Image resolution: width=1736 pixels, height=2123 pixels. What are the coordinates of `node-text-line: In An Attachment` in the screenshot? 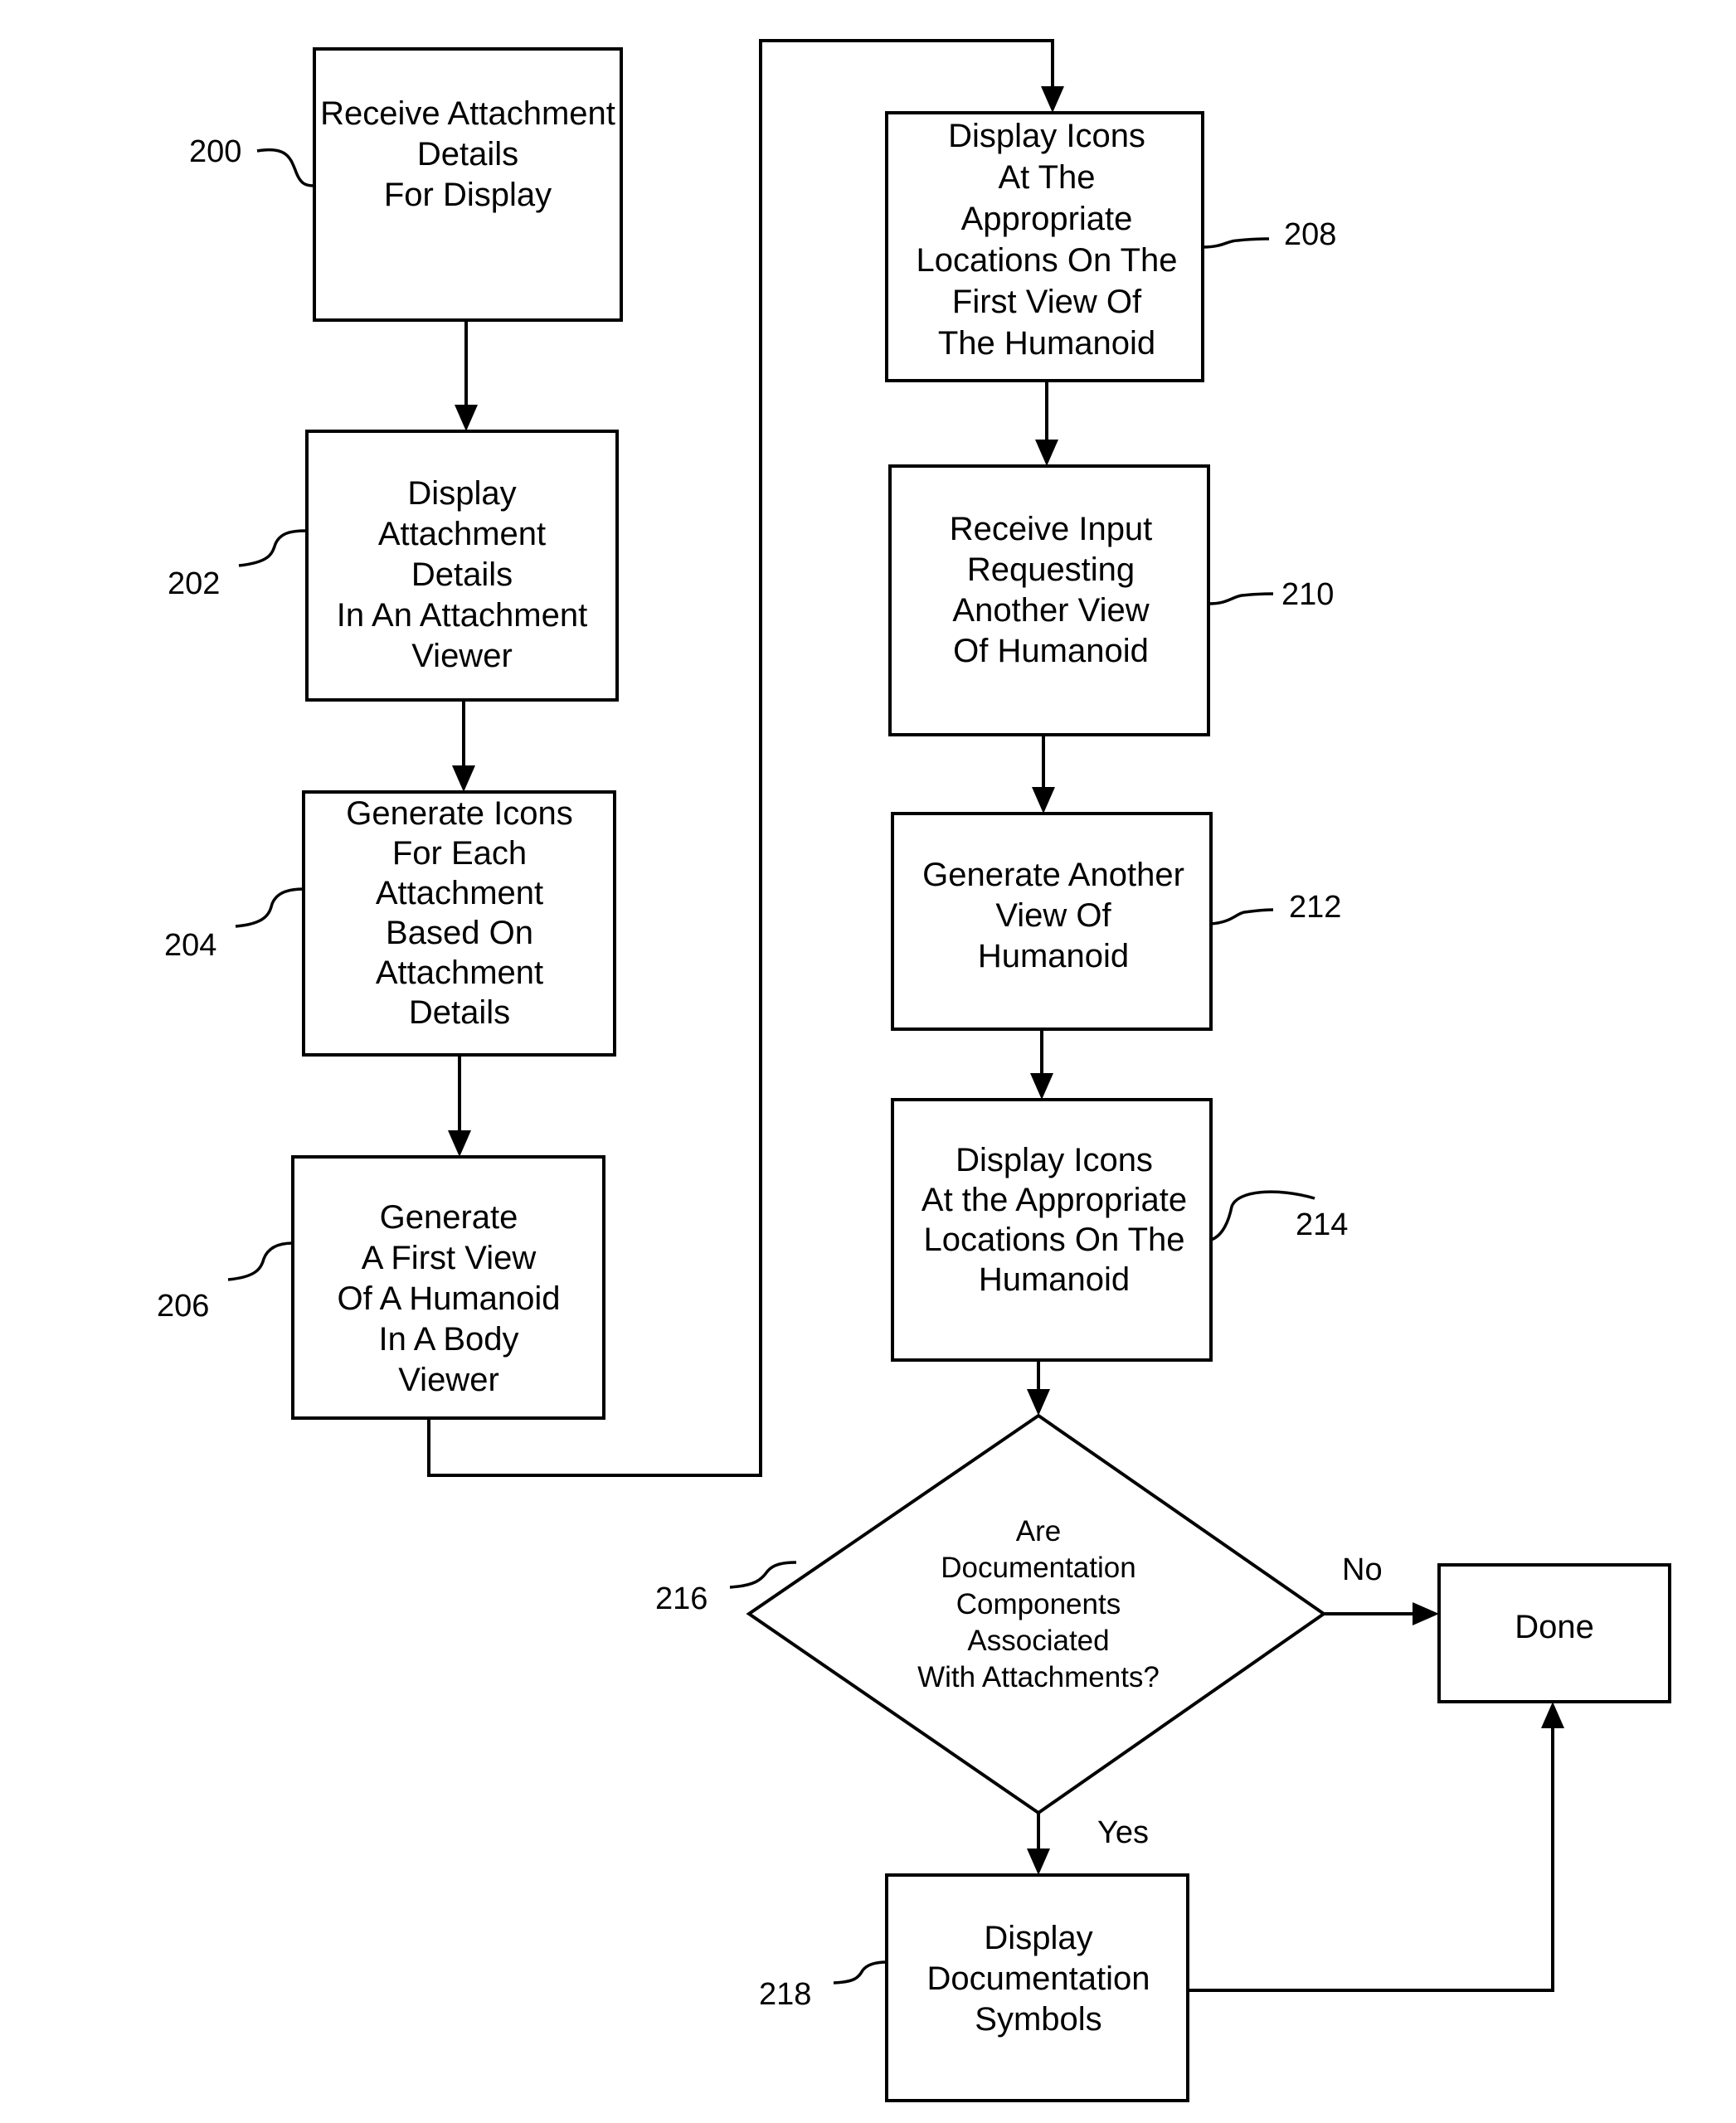 It's located at (462, 616).